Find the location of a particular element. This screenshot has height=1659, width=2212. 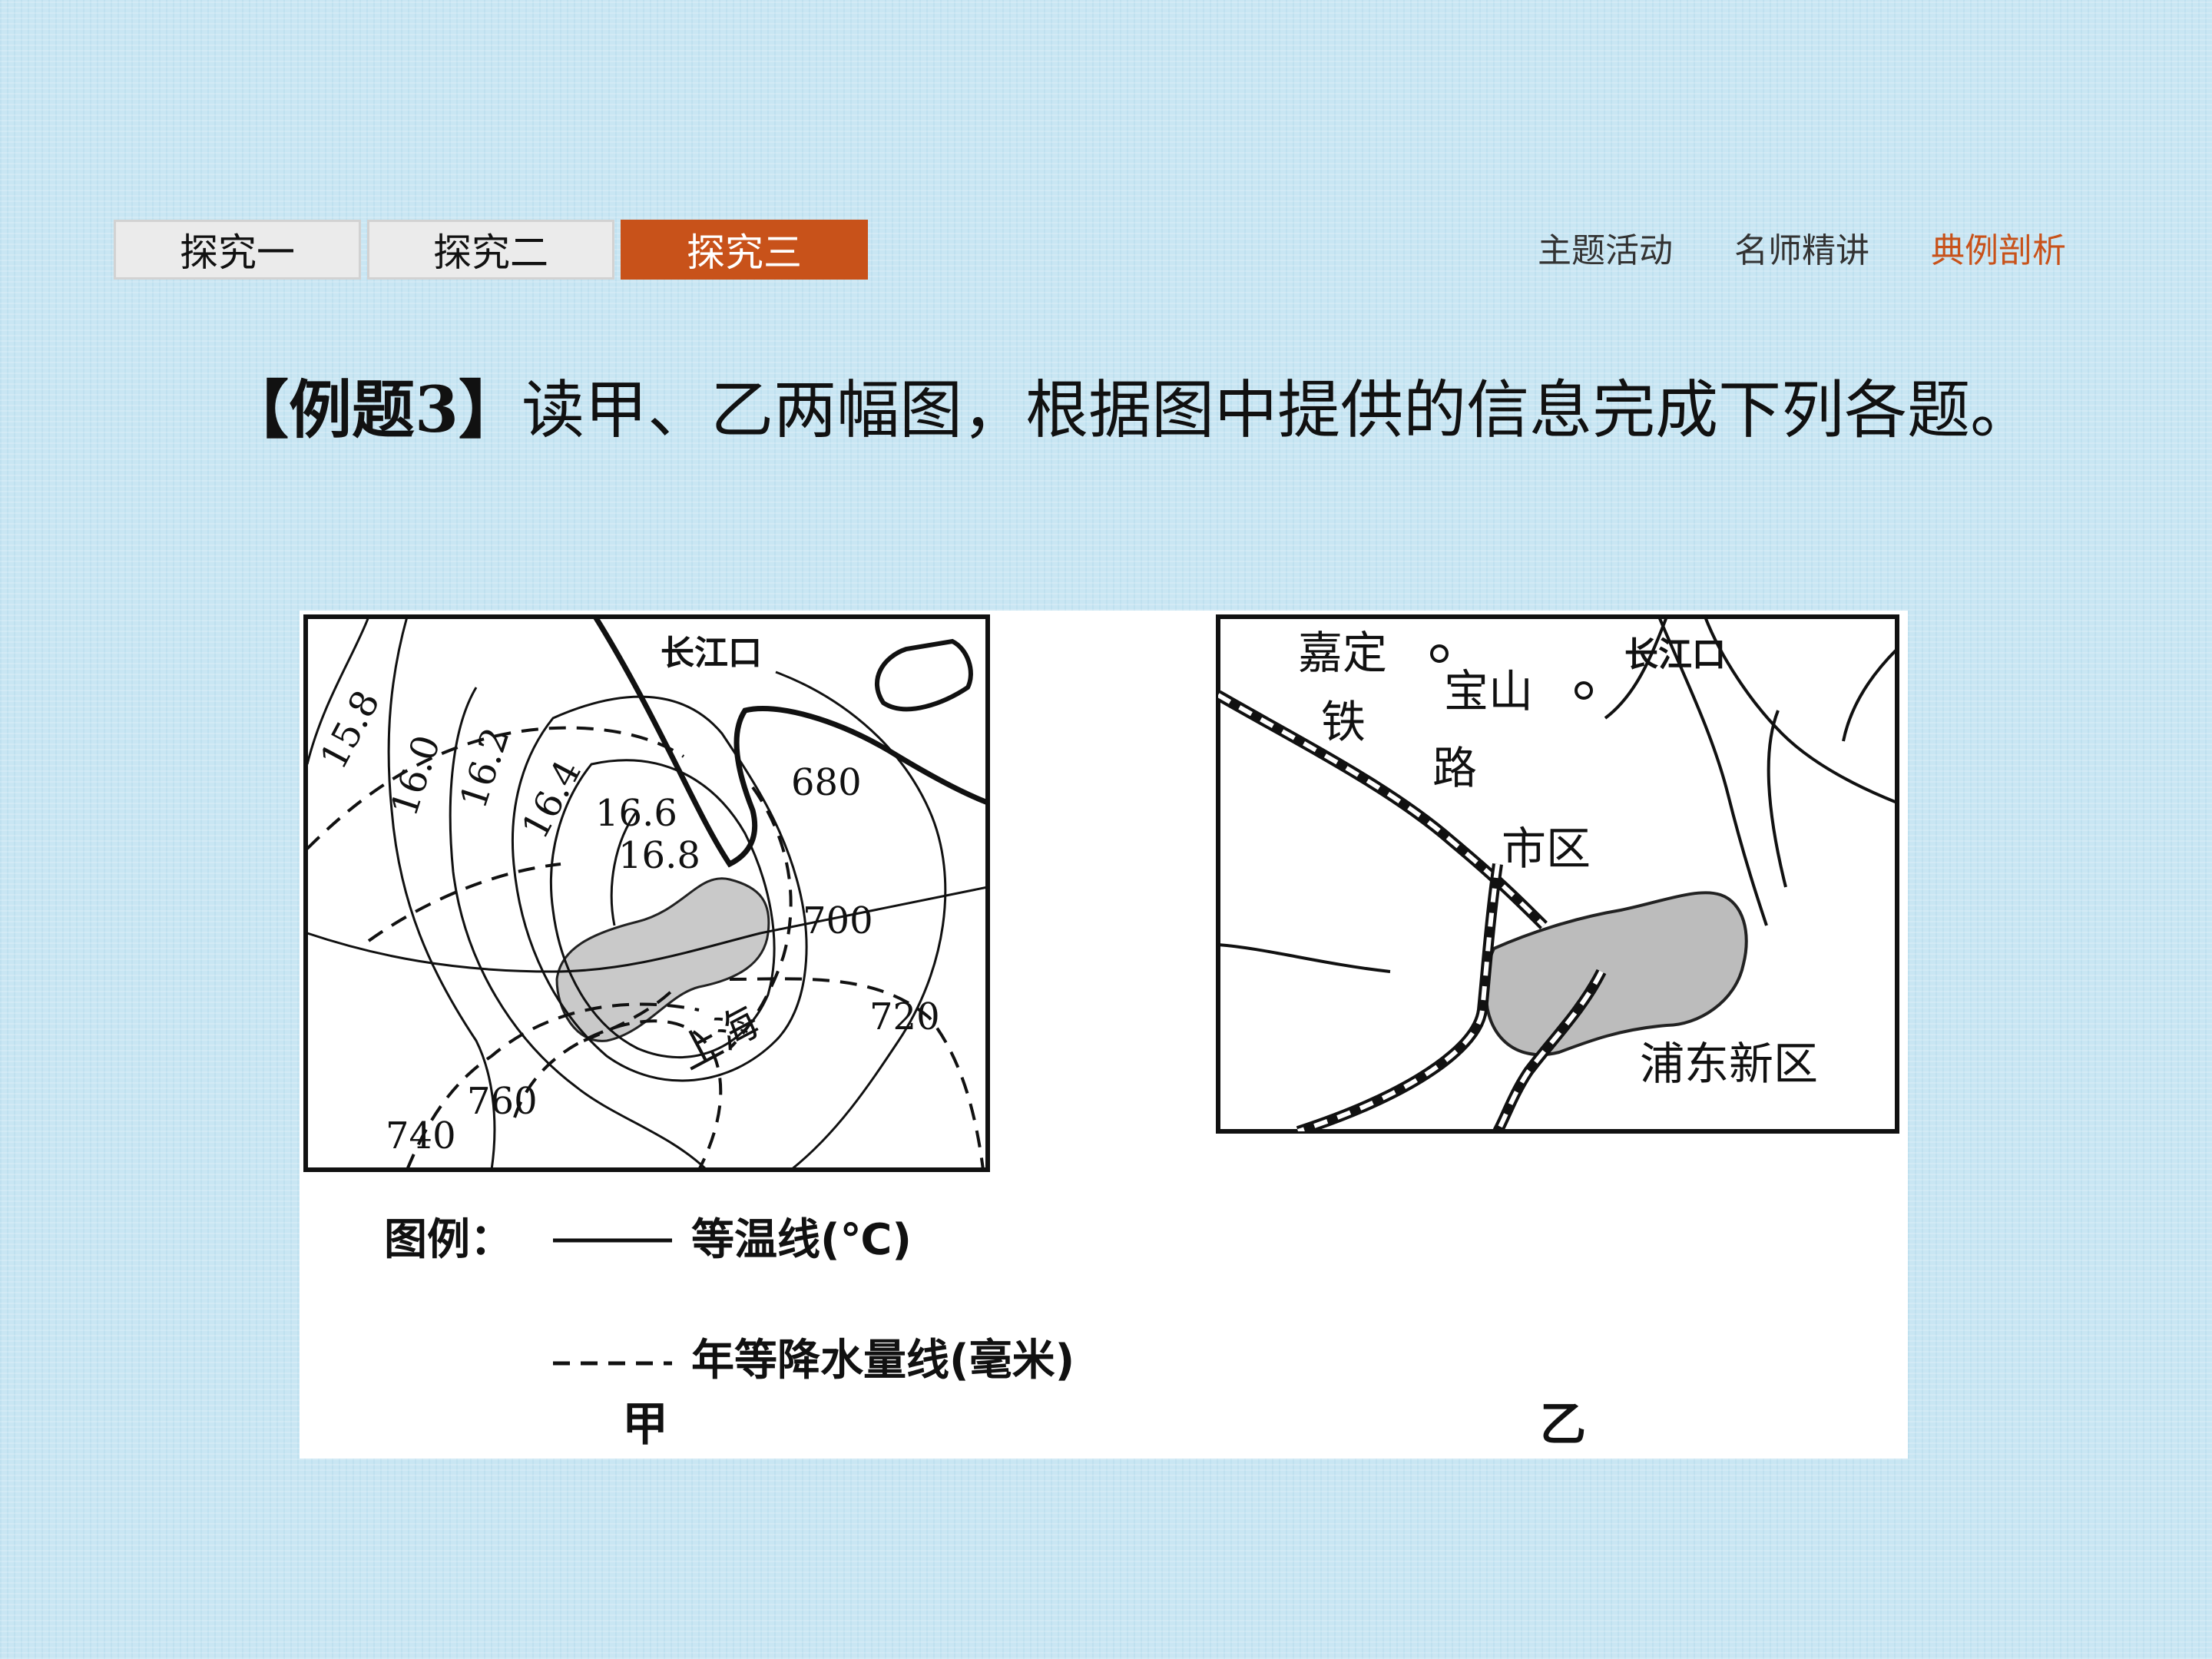

urban-label: 市区 is located at coordinates (1546, 849).